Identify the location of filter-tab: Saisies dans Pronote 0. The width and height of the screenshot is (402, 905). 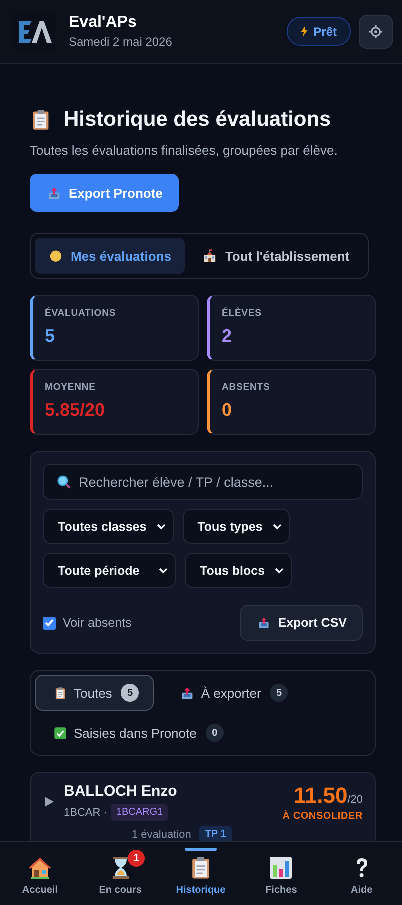
(137, 733).